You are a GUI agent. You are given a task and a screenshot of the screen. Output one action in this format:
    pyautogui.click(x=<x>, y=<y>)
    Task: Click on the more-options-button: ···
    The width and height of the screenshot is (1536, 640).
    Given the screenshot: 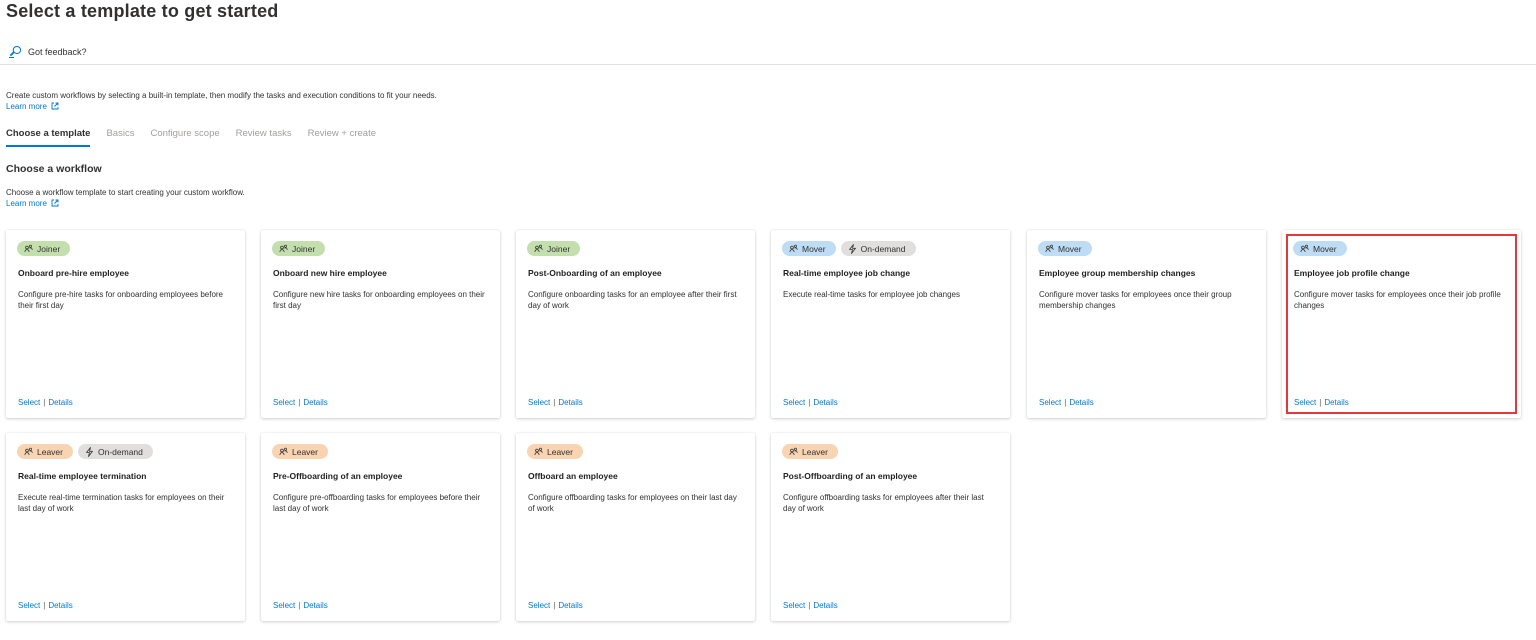 What is the action you would take?
    pyautogui.click(x=265, y=12)
    